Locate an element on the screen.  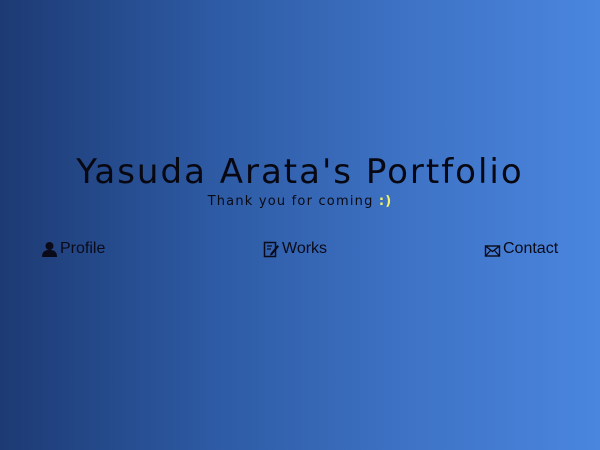
main-nav: Profile Works Contact is located at coordinates (300, 253).